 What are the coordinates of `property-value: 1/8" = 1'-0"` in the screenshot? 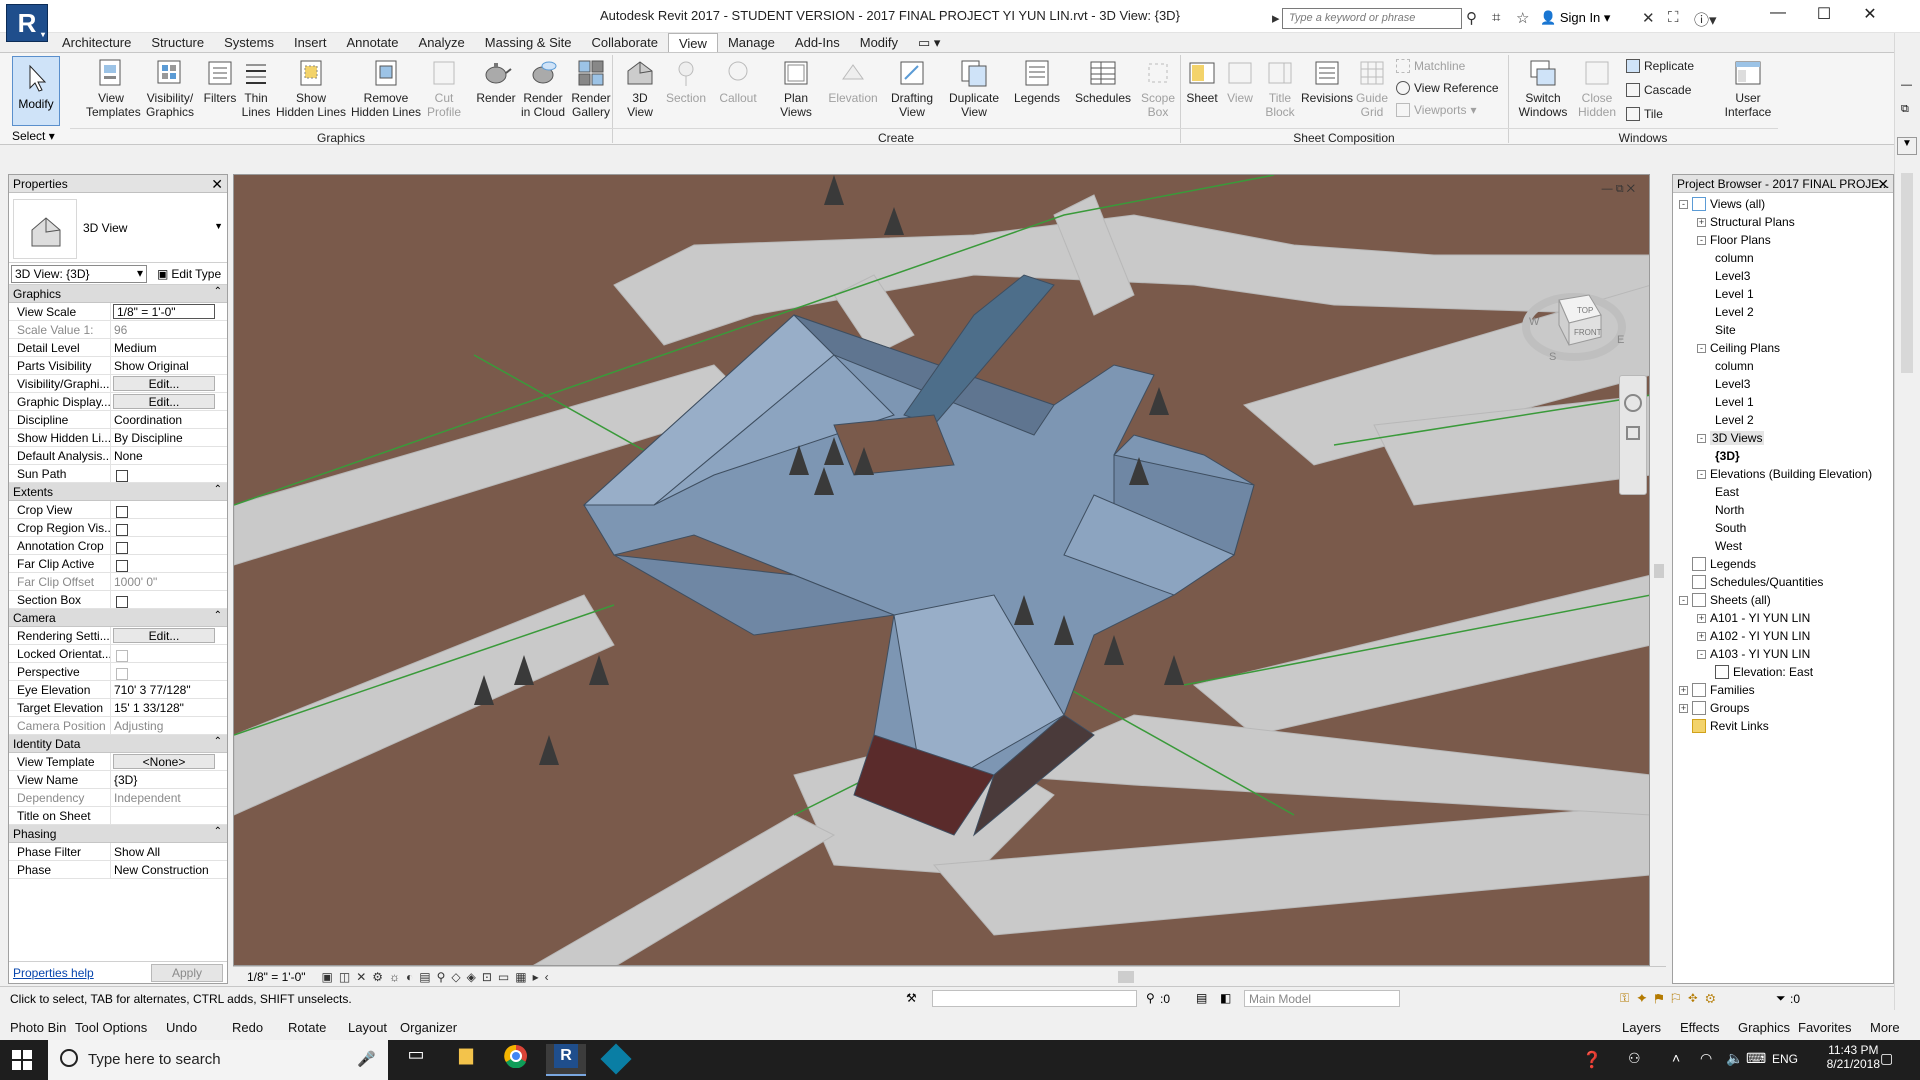 It's located at (164, 311).